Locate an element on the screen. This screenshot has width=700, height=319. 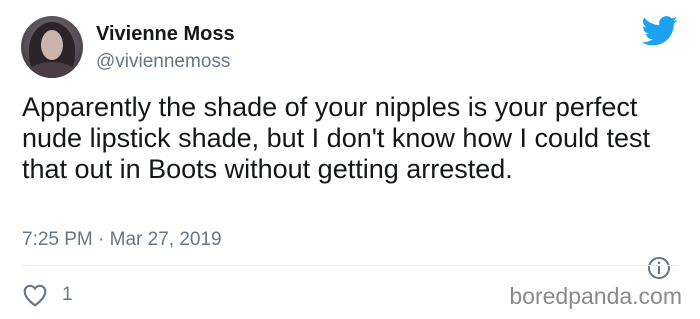
avatar-face is located at coordinates (52, 45).